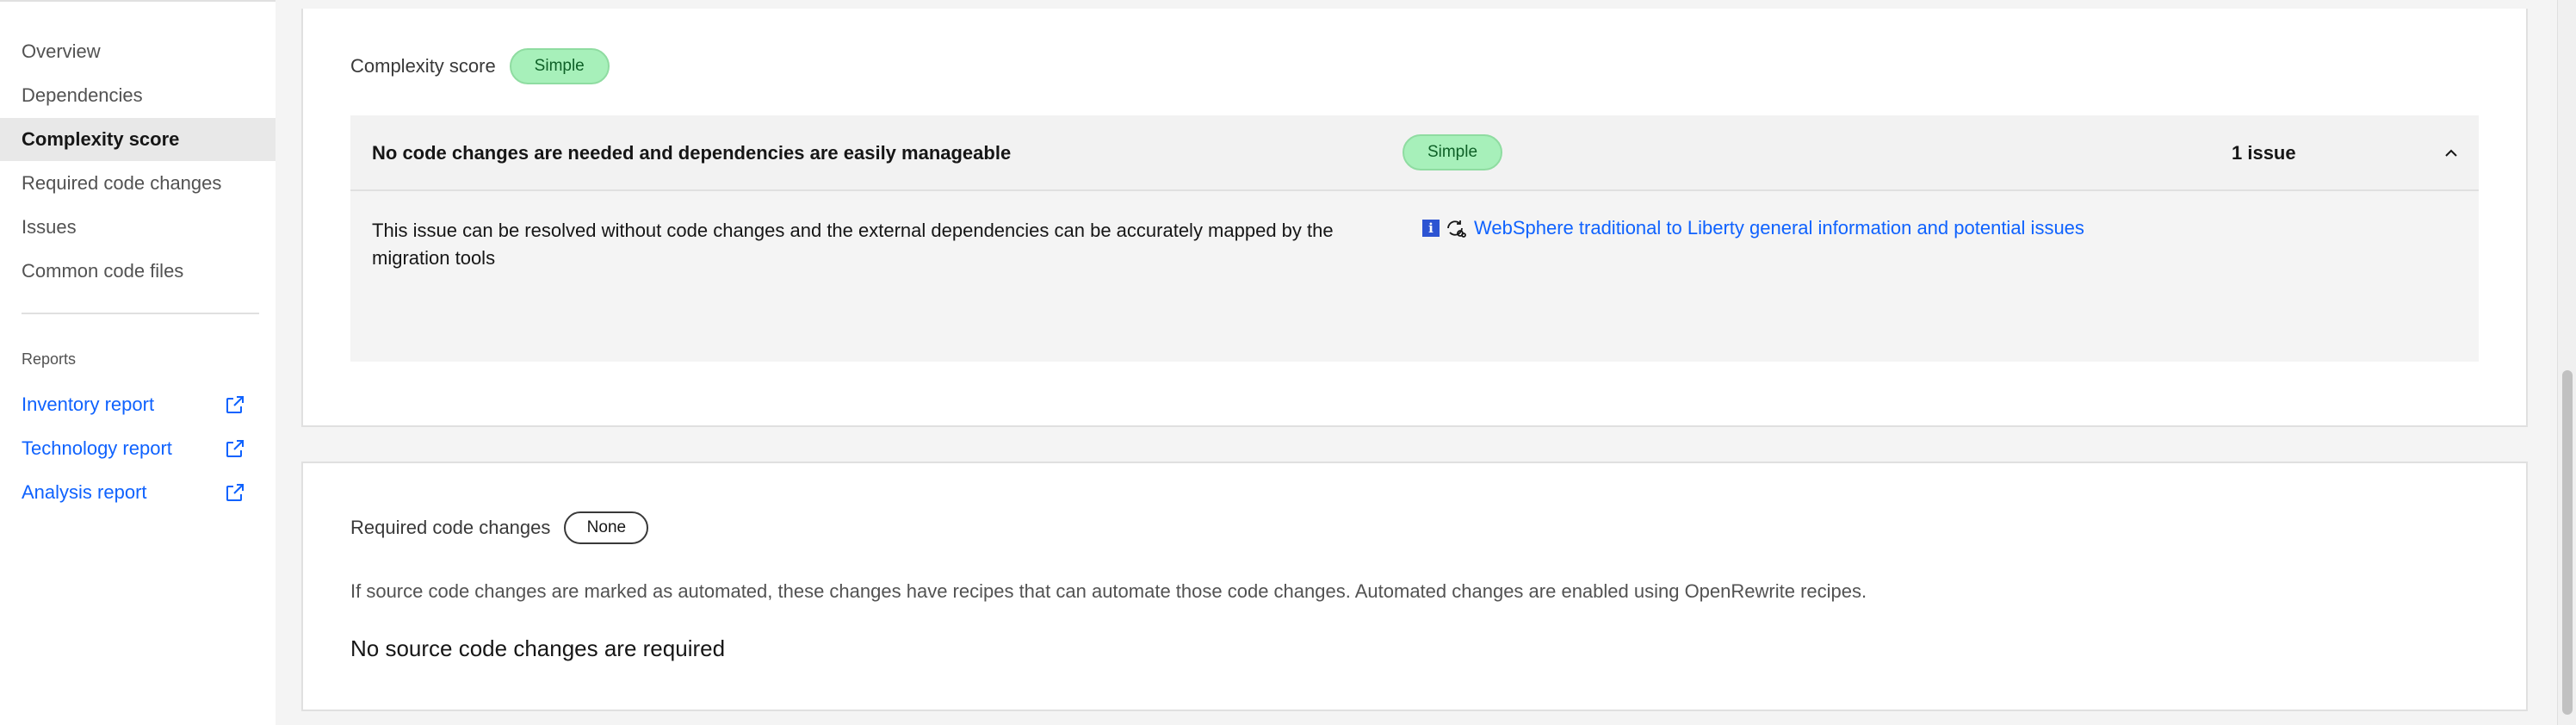 This screenshot has height=725, width=2576. What do you see at coordinates (97, 448) in the screenshot?
I see `technology-report-label: Technology report` at bounding box center [97, 448].